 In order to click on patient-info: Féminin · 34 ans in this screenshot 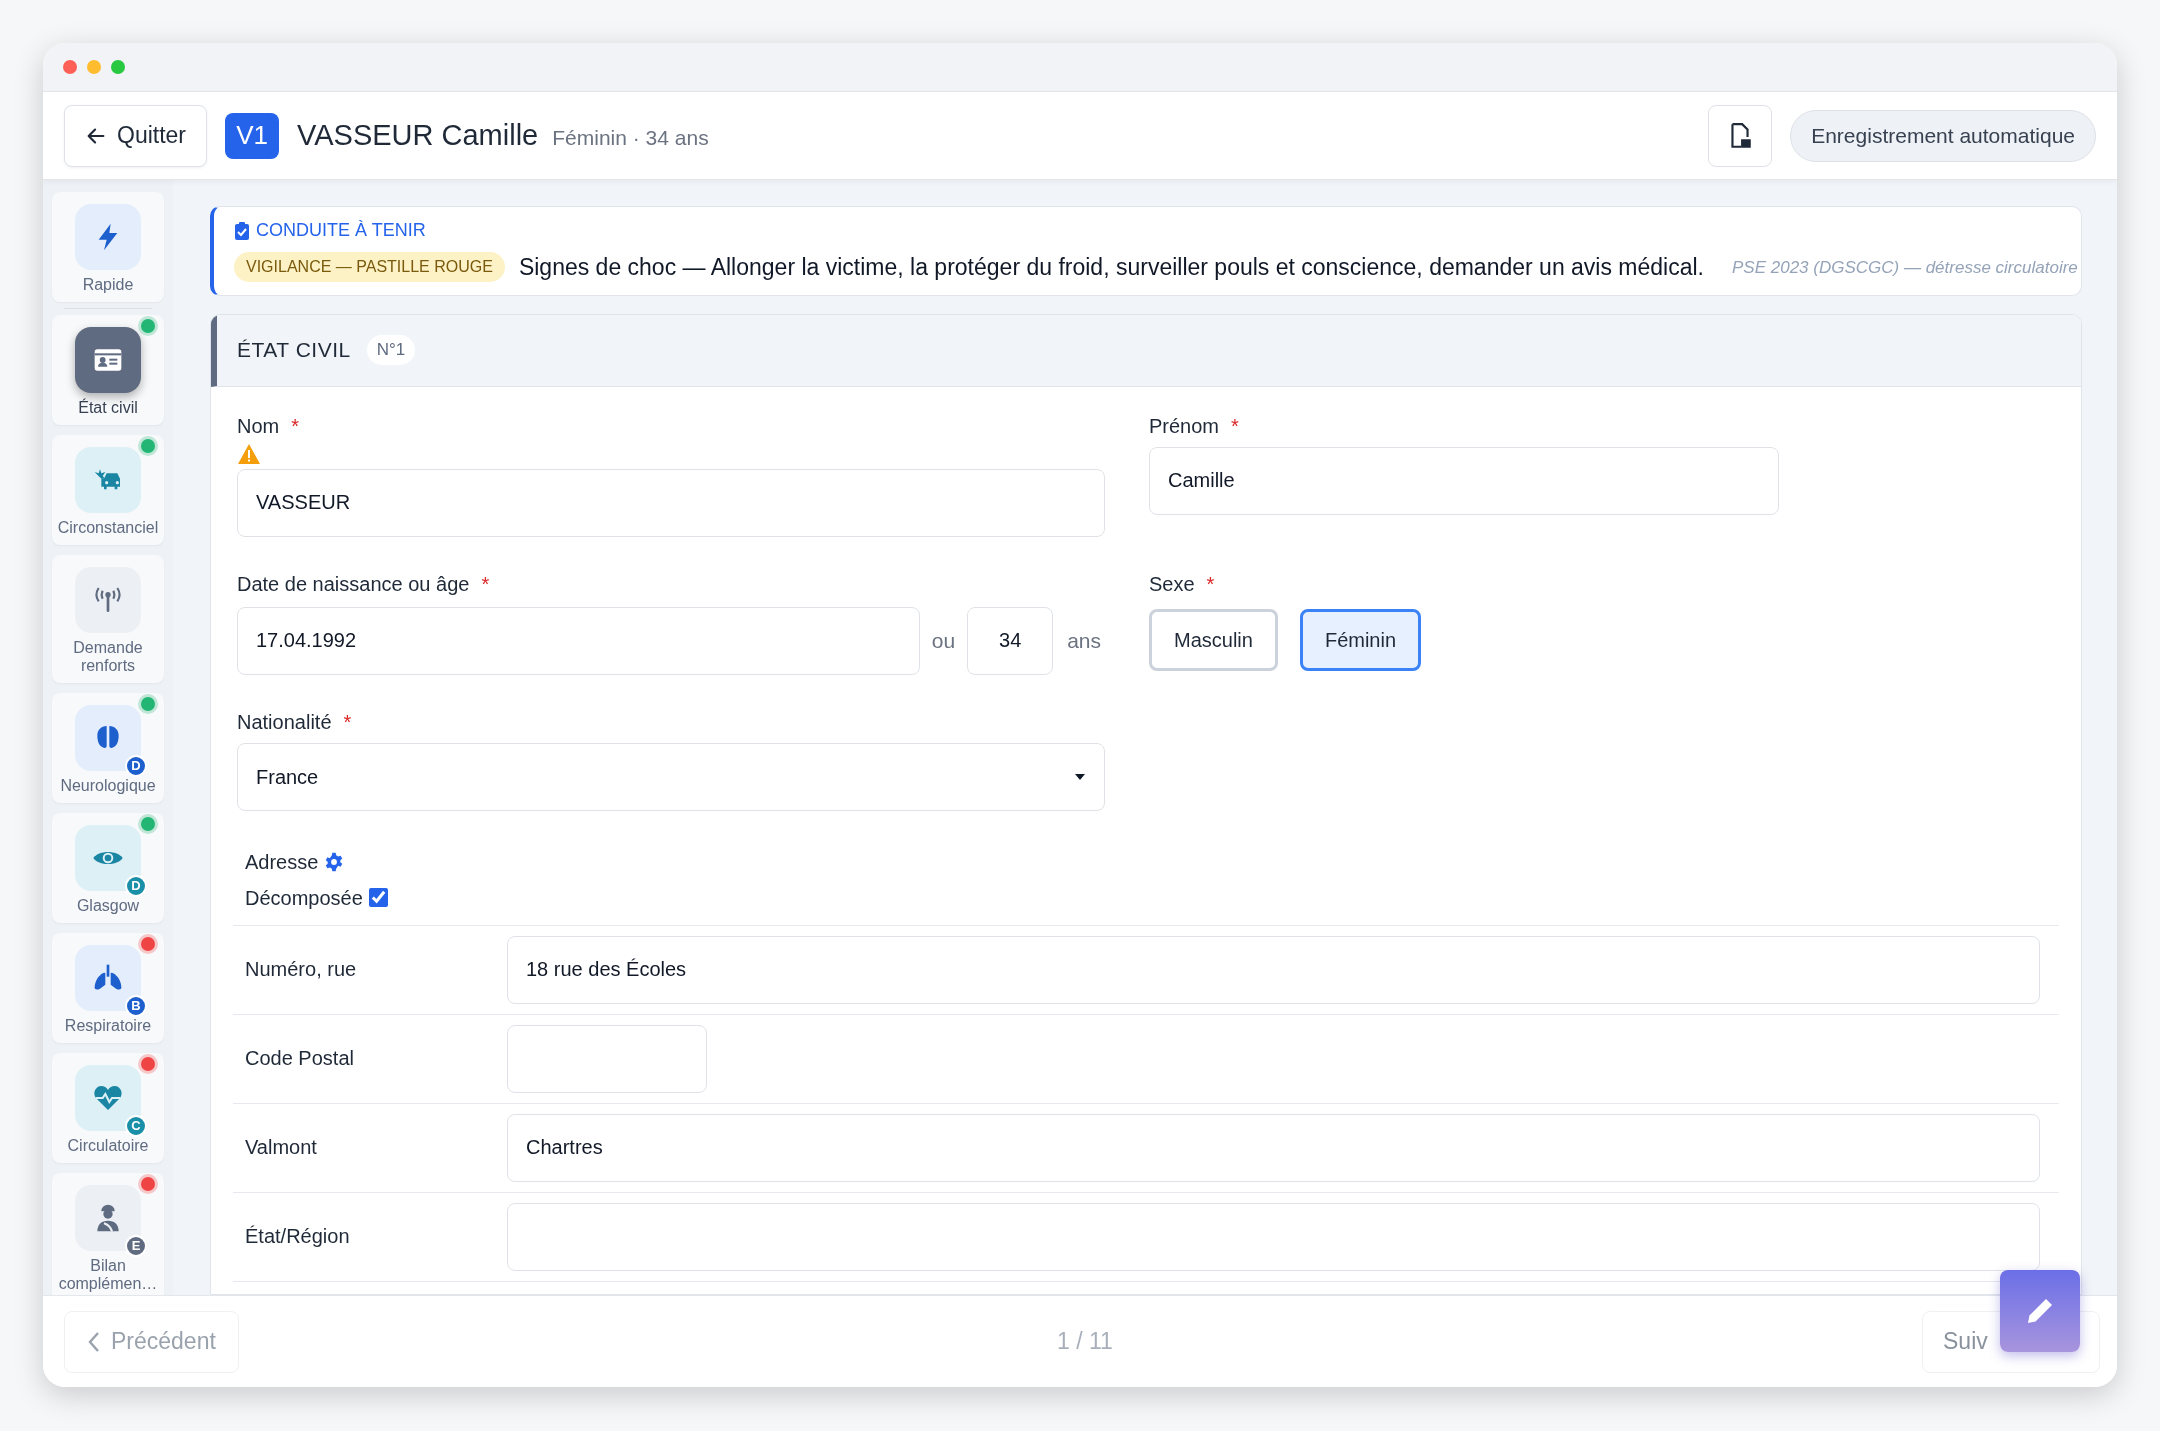, I will do `click(630, 137)`.